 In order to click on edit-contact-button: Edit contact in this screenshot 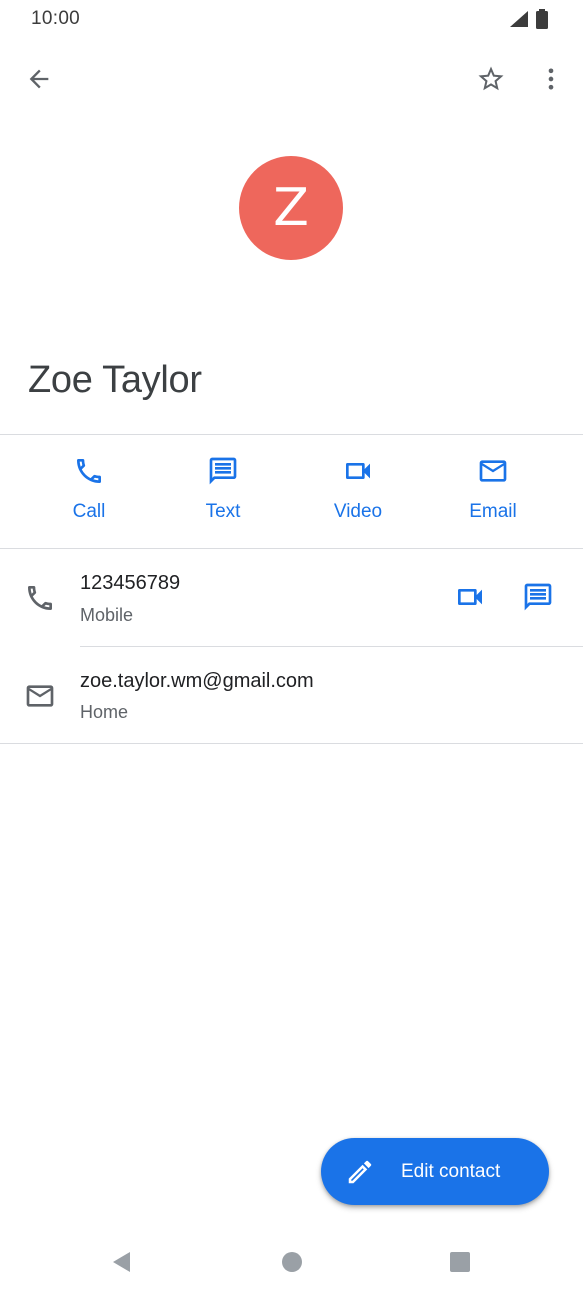, I will do `click(435, 1171)`.